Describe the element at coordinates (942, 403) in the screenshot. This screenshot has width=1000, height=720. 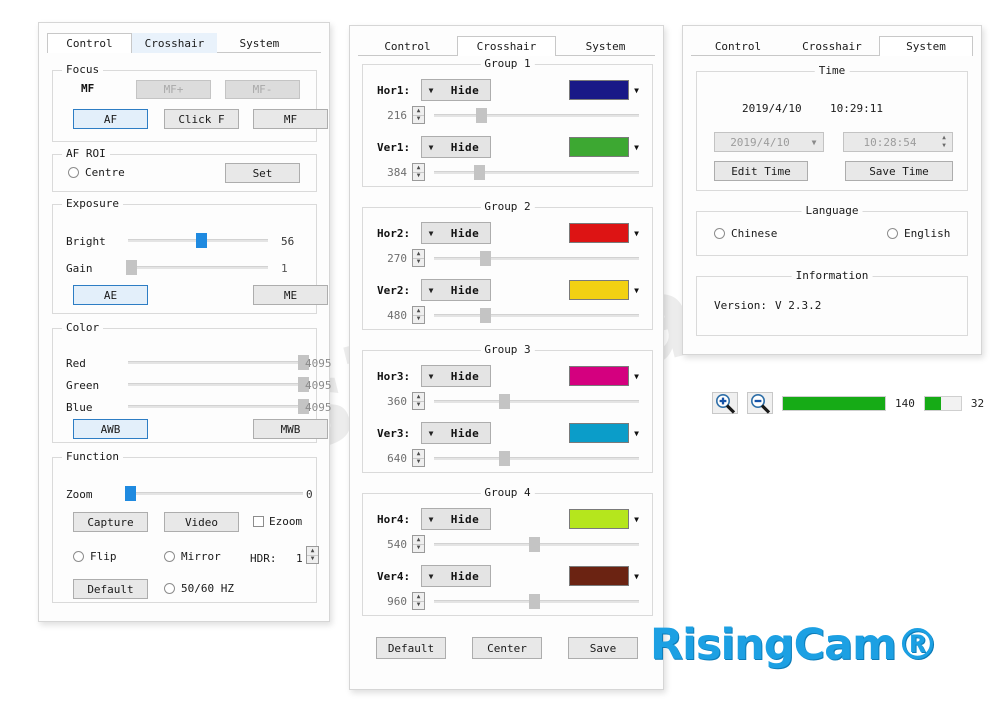
I see `zoom-level-bar-secondary` at that location.